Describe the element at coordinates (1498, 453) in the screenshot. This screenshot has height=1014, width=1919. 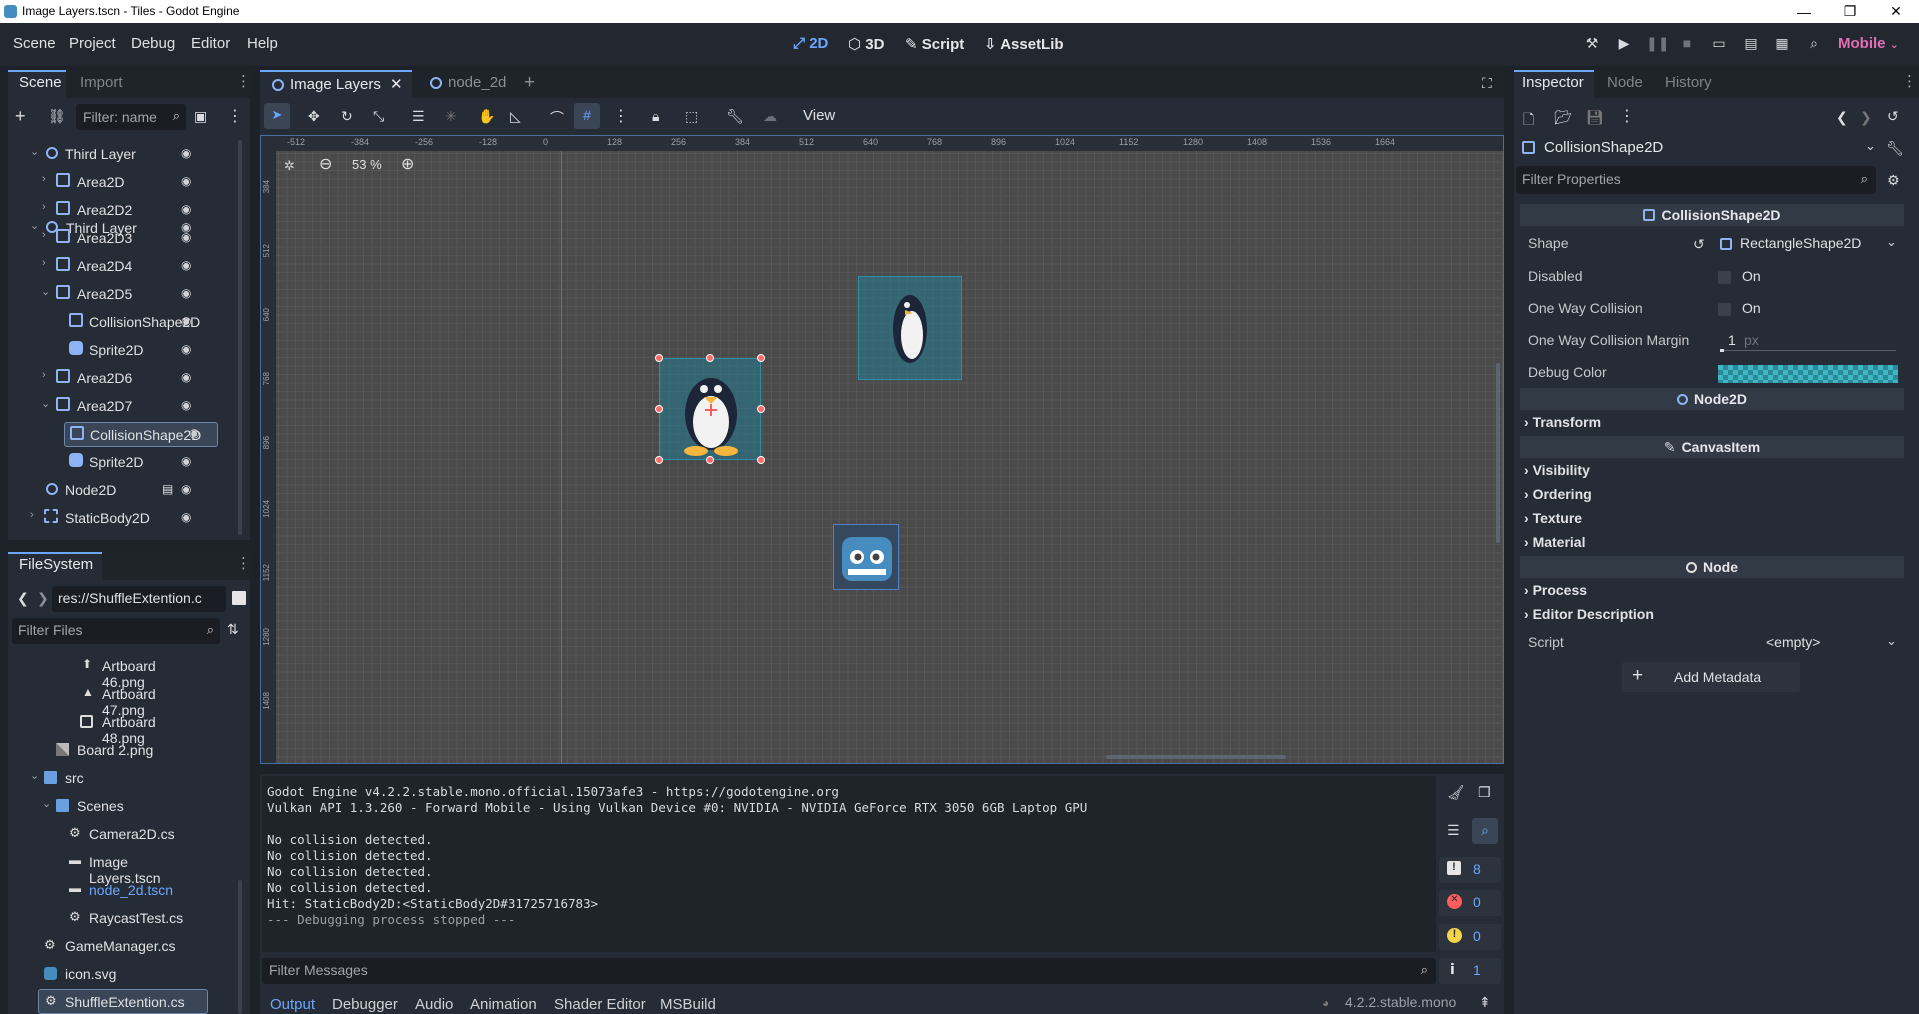
I see `viewport-v-scrollbar` at that location.